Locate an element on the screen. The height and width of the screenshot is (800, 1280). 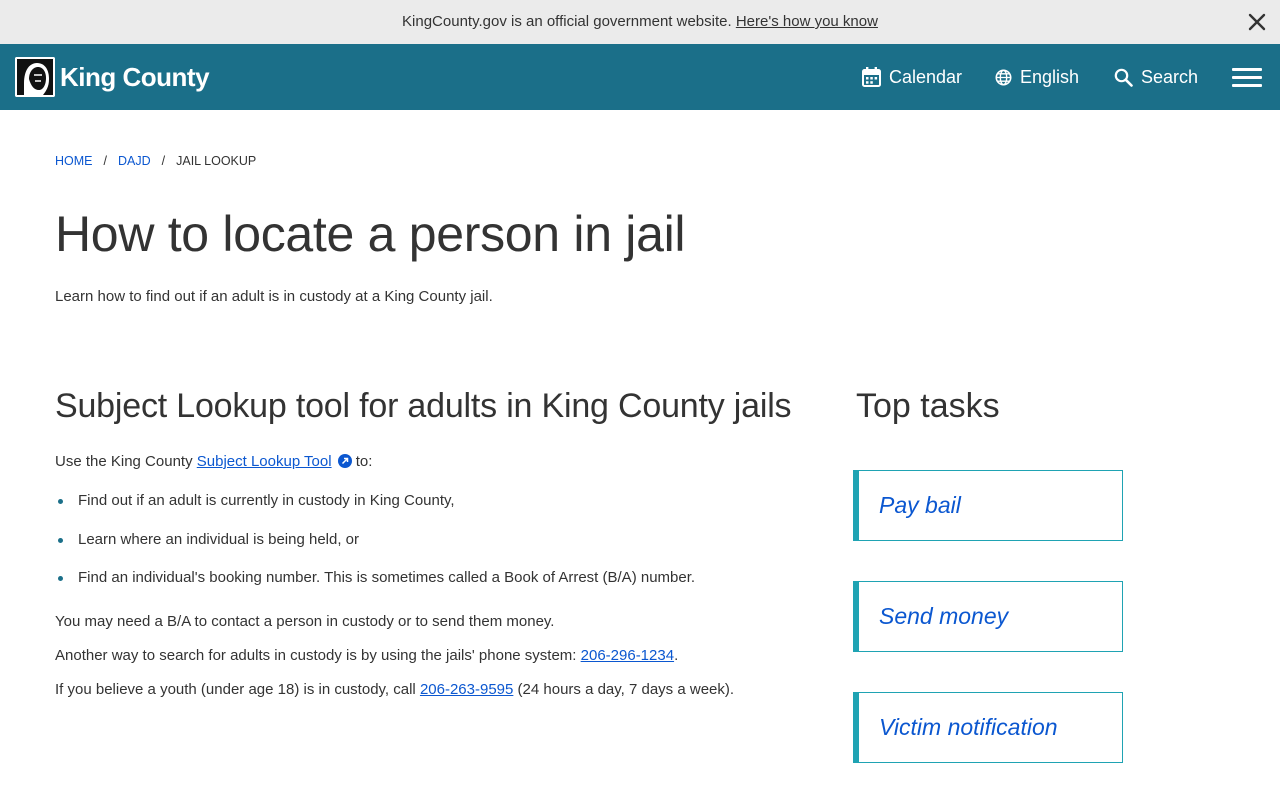
breadcrumb-current: JAIL LOOKUP is located at coordinates (216, 161).